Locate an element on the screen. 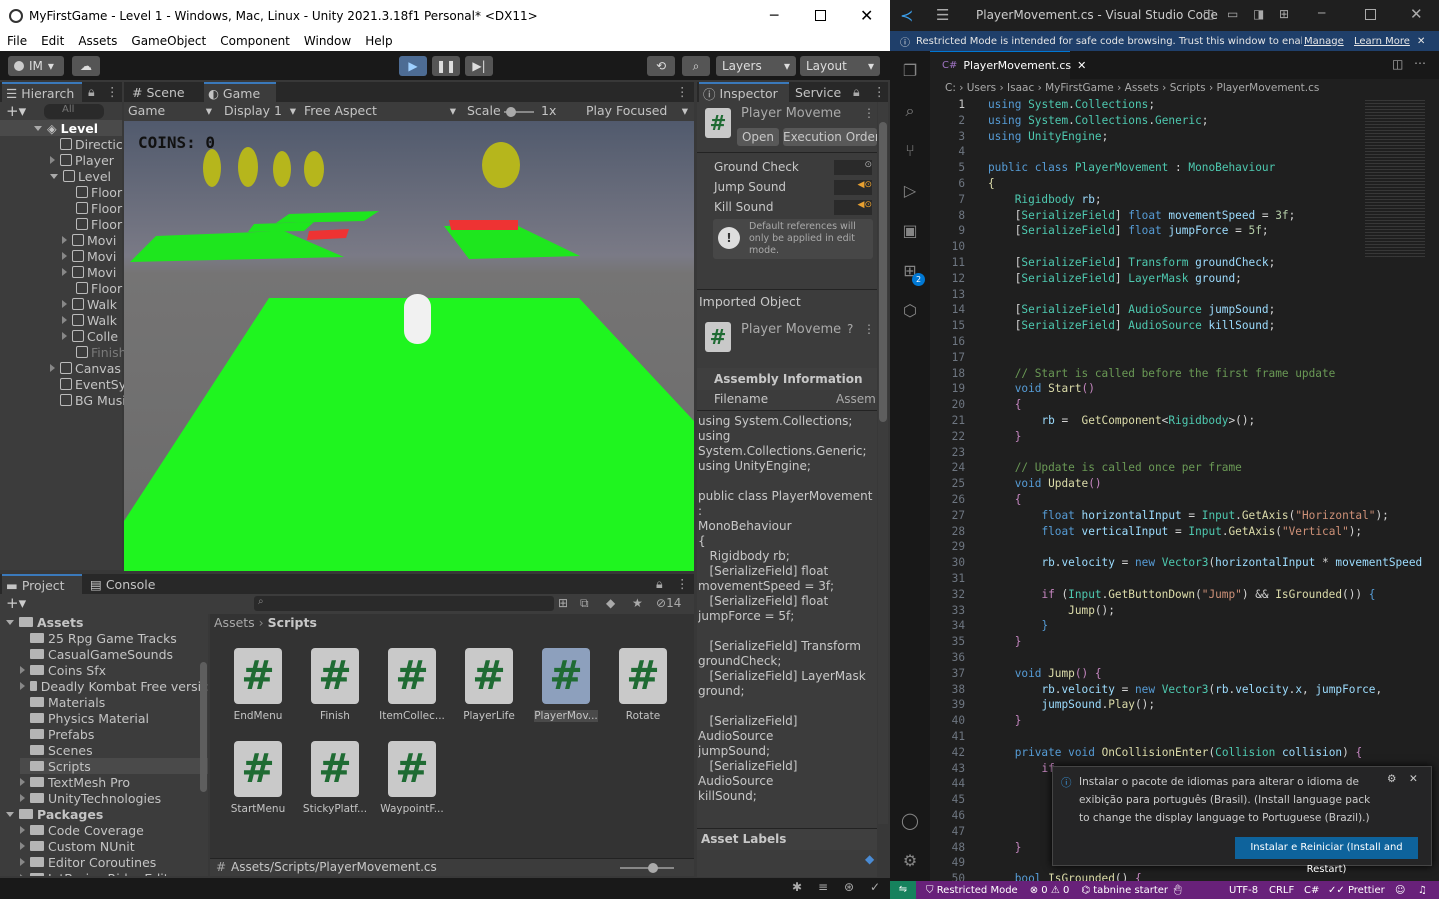 The image size is (1439, 899). tree-folder-item: Scripts is located at coordinates (114, 766).